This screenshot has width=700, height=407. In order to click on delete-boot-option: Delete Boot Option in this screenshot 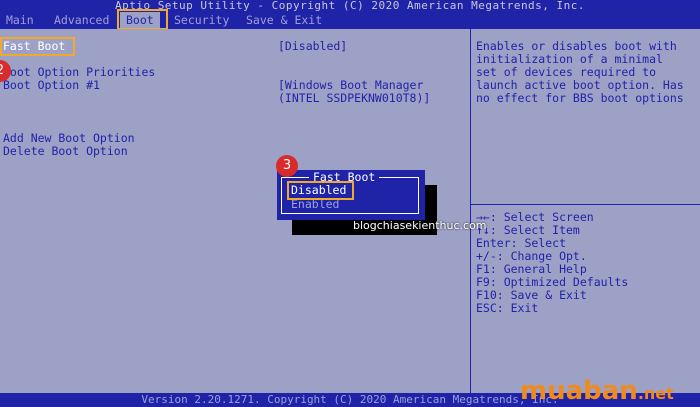, I will do `click(65, 151)`.